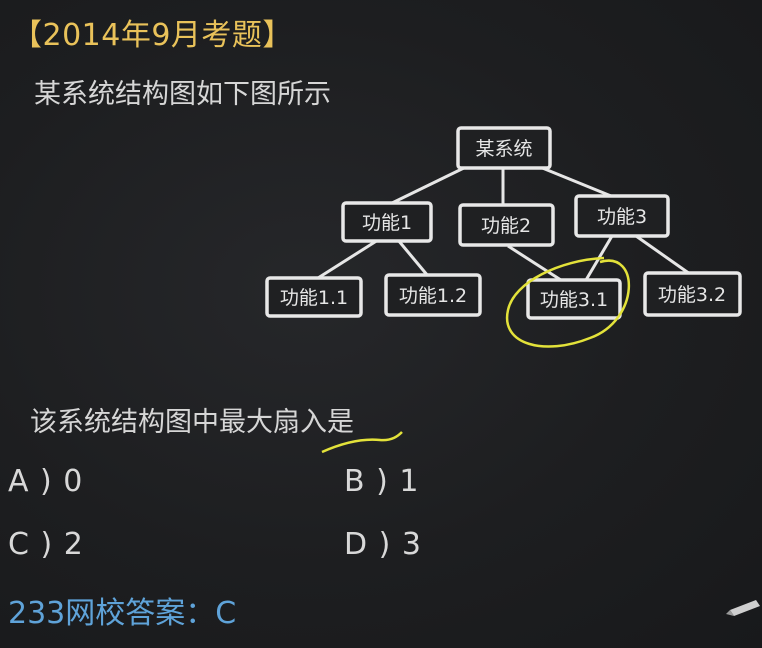 The width and height of the screenshot is (762, 648). I want to click on node-f31-label: 功能3.1, so click(574, 300).